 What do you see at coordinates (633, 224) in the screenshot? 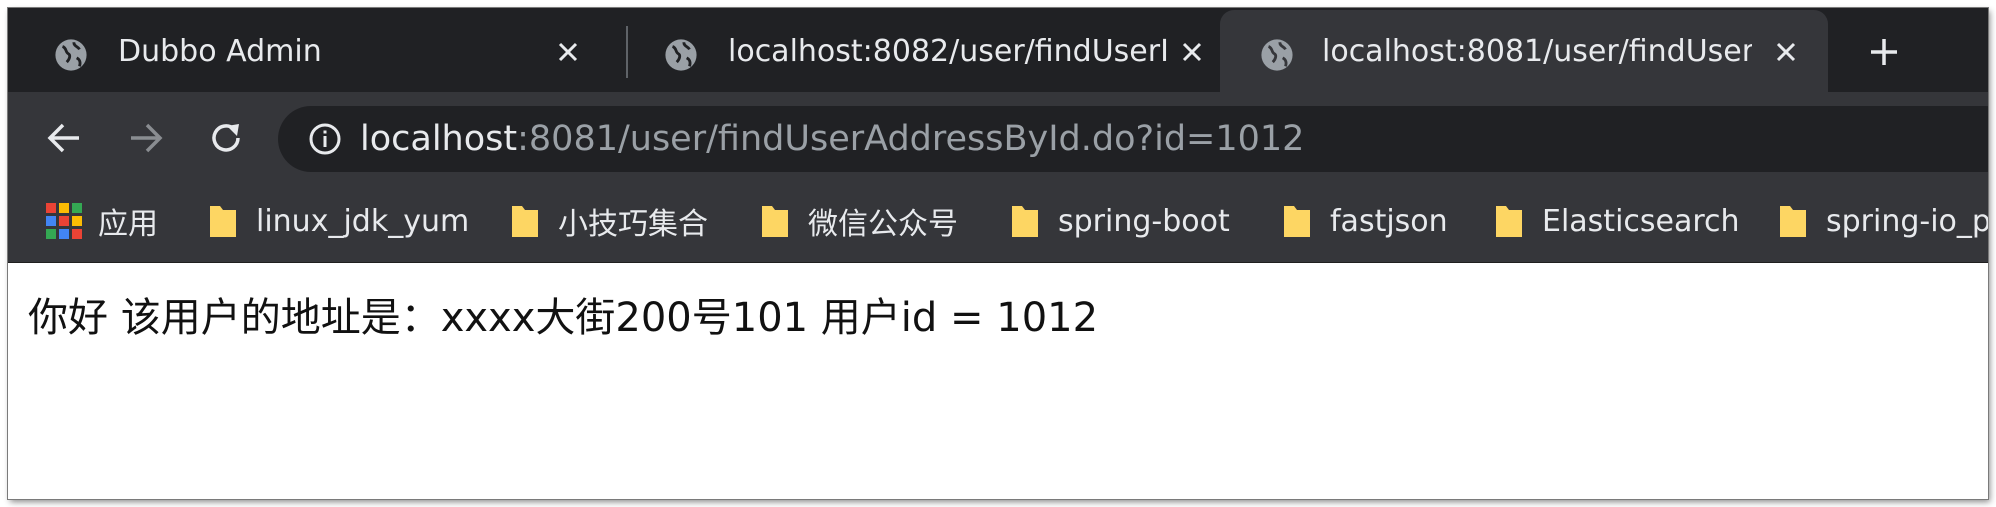
I see `bookmark-label: 小技巧集合` at bounding box center [633, 224].